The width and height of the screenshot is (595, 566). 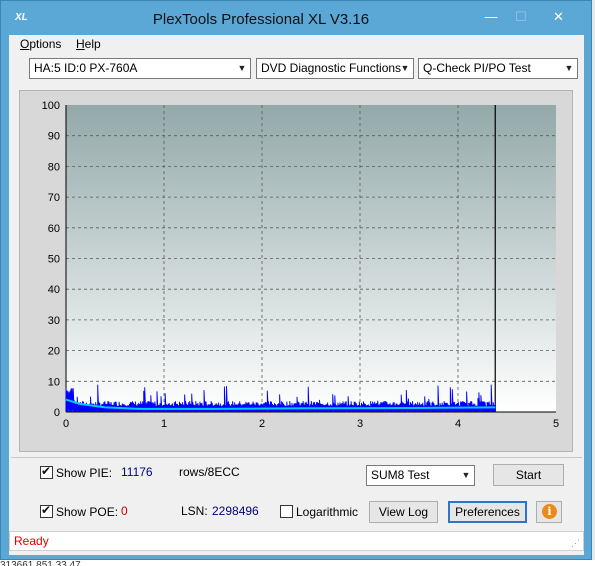 What do you see at coordinates (477, 68) in the screenshot?
I see `test-select-value: Q-Check PI/PO Test` at bounding box center [477, 68].